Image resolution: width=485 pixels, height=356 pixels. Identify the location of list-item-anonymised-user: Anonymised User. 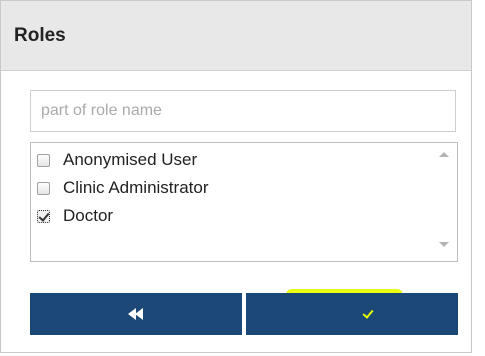
(117, 160).